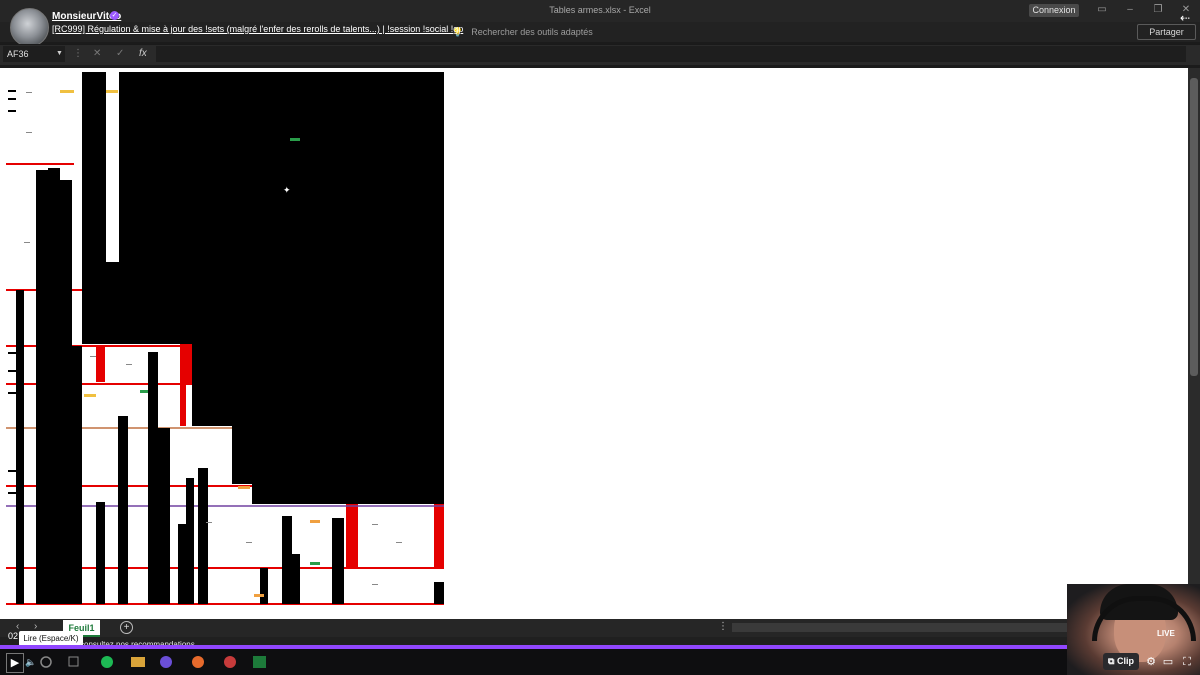 Image resolution: width=1200 pixels, height=675 pixels. I want to click on clip-button: ⧉ Clip, so click(1121, 661).